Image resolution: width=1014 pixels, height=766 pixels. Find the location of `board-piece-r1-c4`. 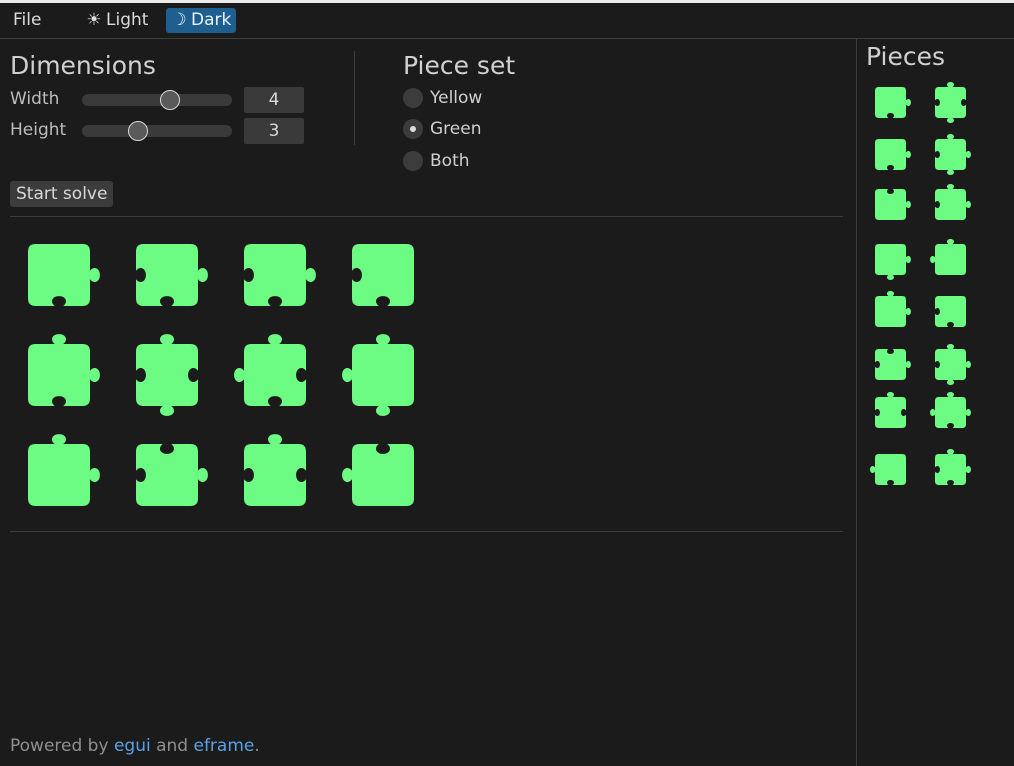

board-piece-r1-c4 is located at coordinates (383, 275).